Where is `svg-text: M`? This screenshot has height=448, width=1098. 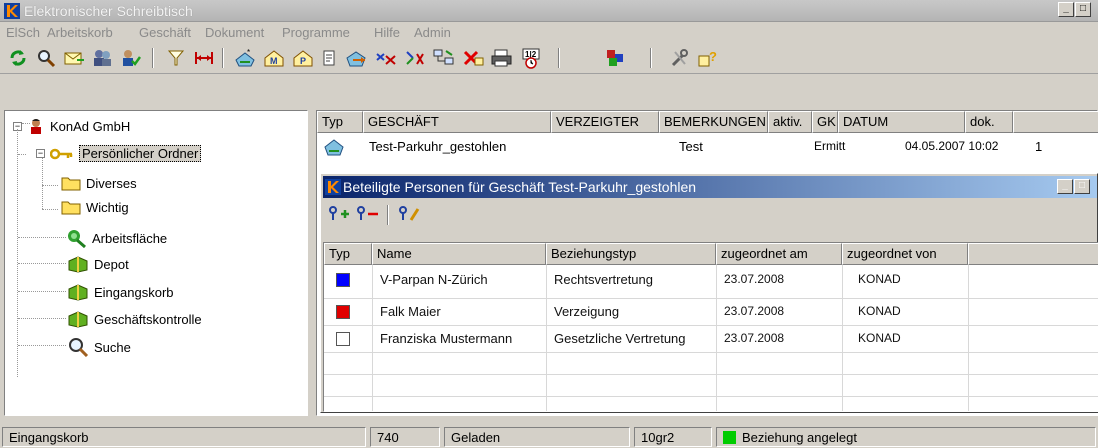
svg-text: M is located at coordinates (274, 61).